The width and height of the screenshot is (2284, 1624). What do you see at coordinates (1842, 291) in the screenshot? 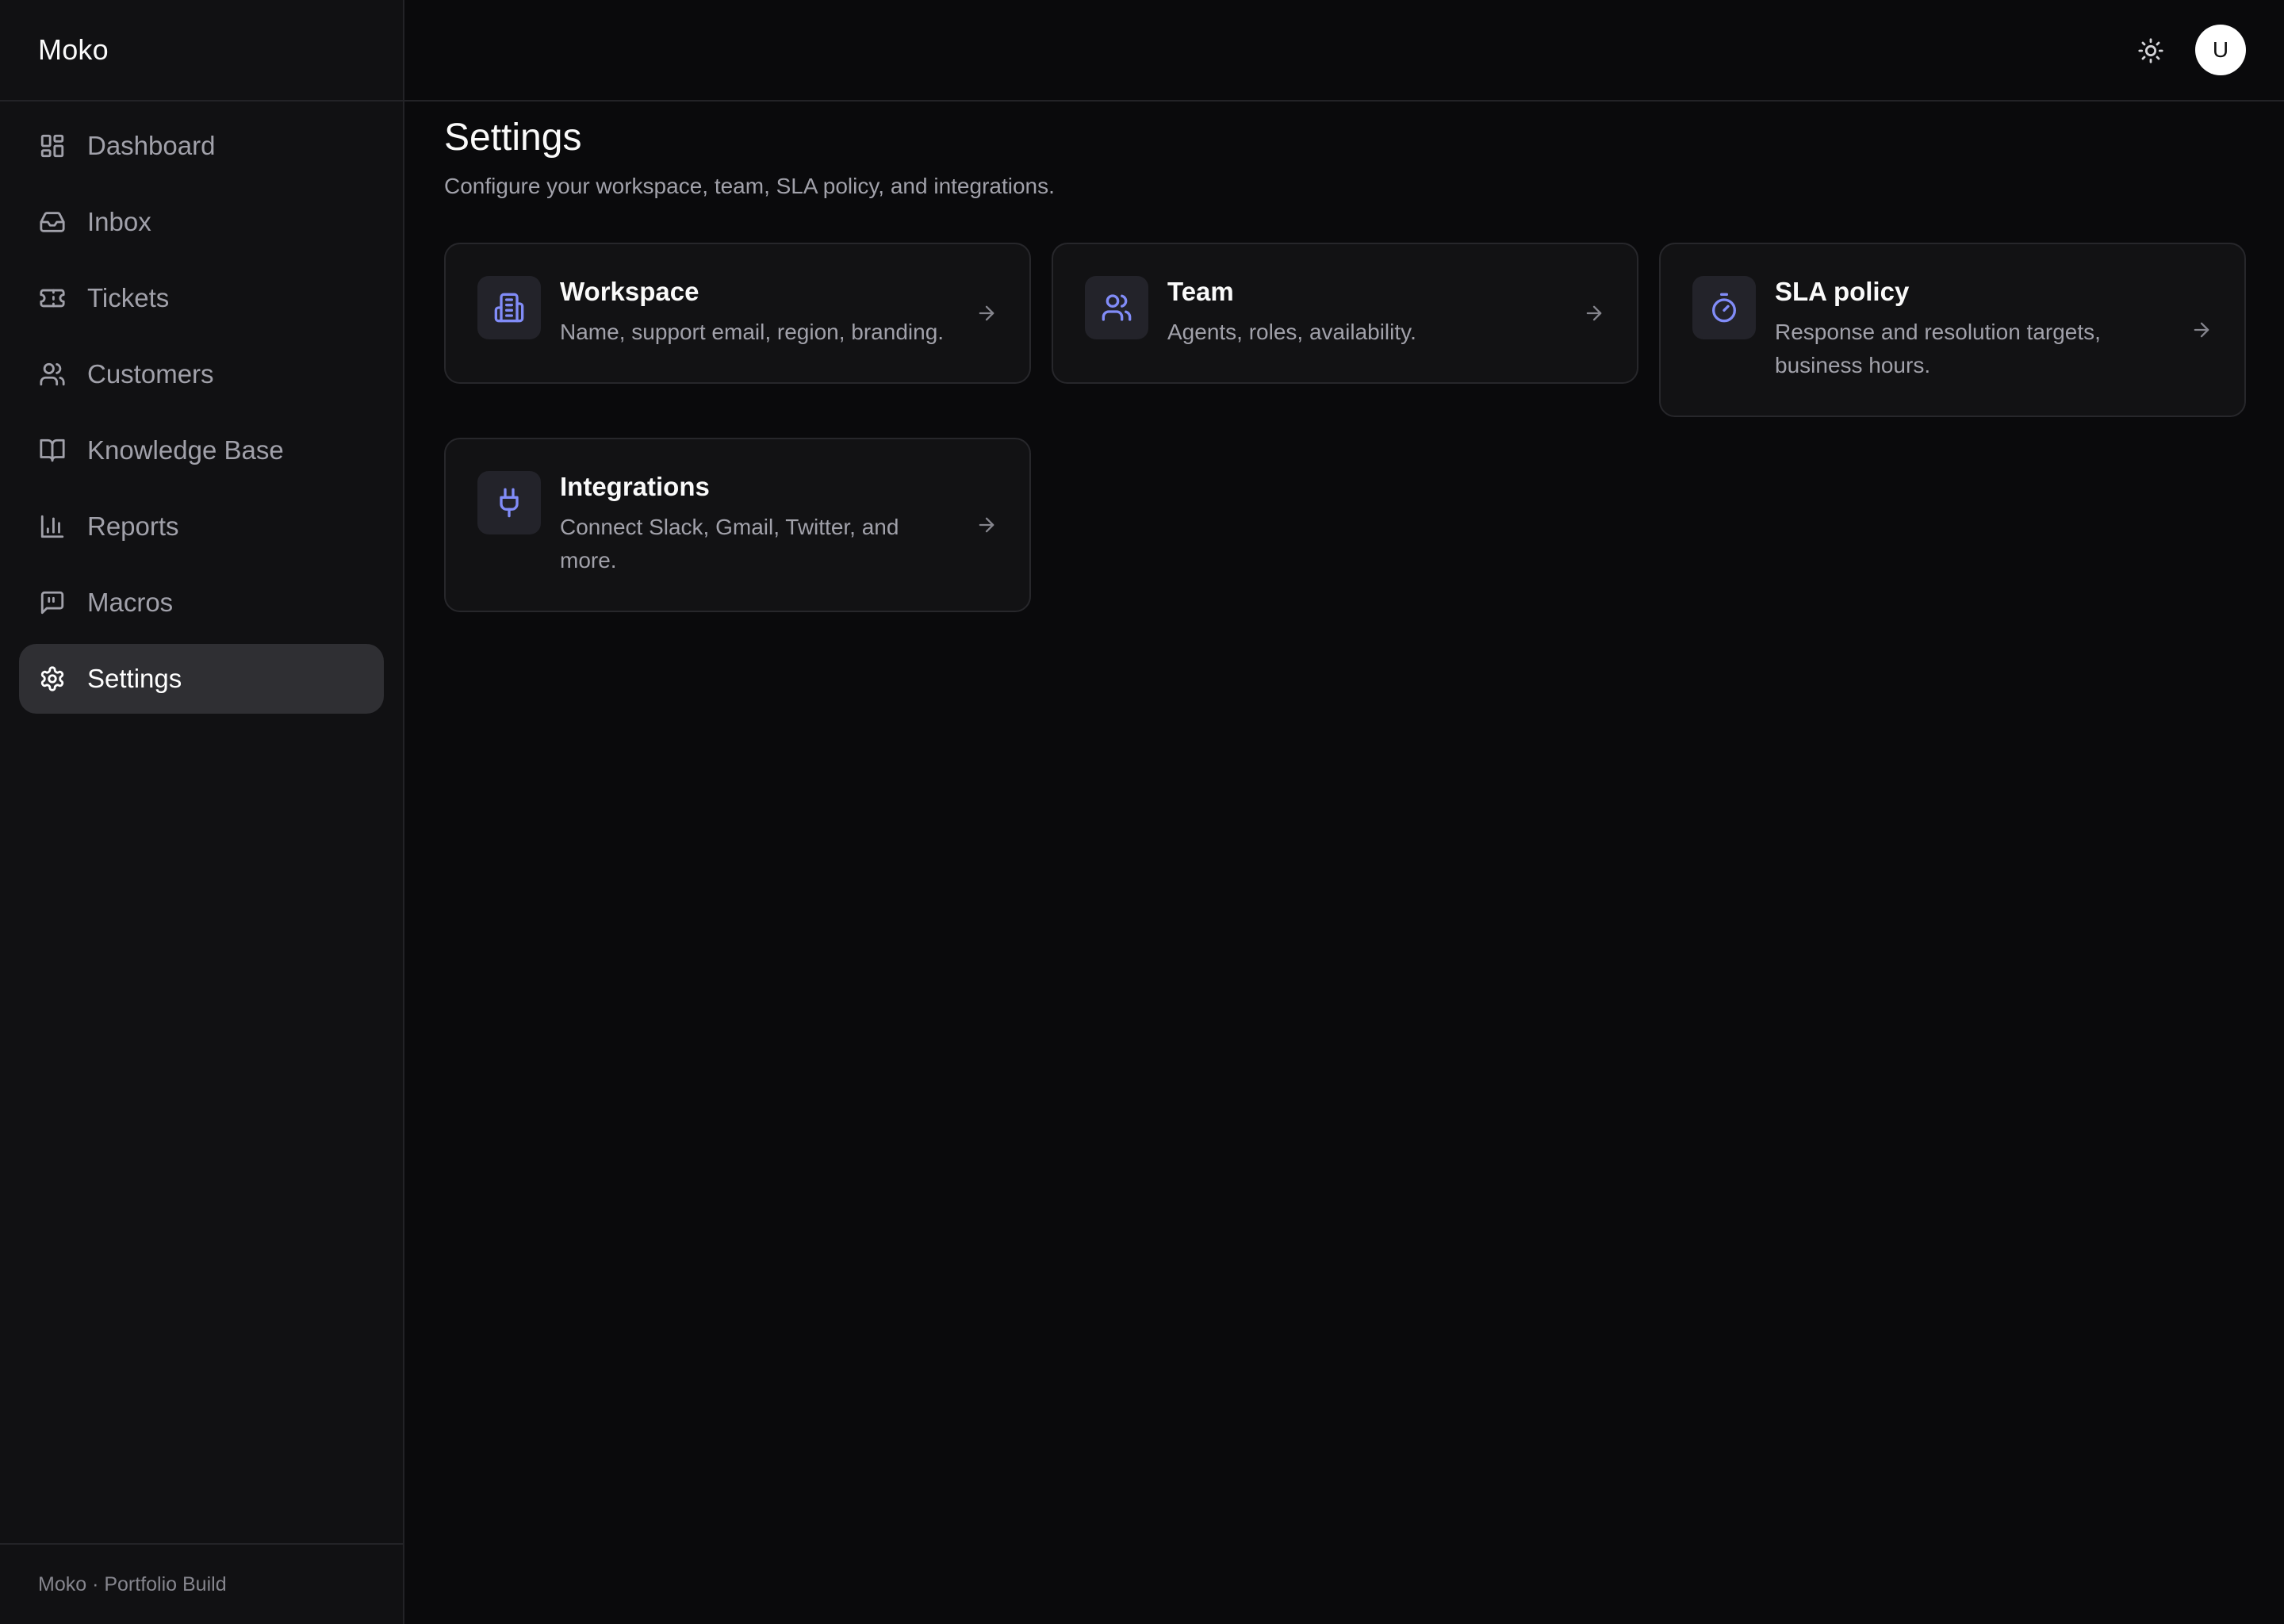
I see `card-title: SLA policy` at bounding box center [1842, 291].